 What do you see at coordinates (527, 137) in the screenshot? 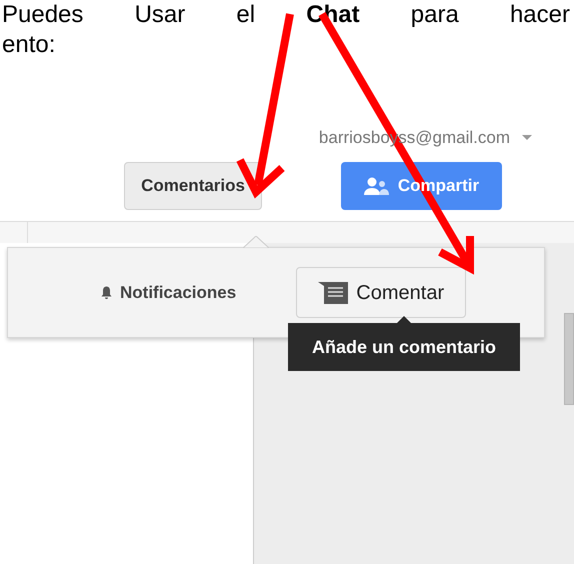
I see `dropdown-caret-icon` at bounding box center [527, 137].